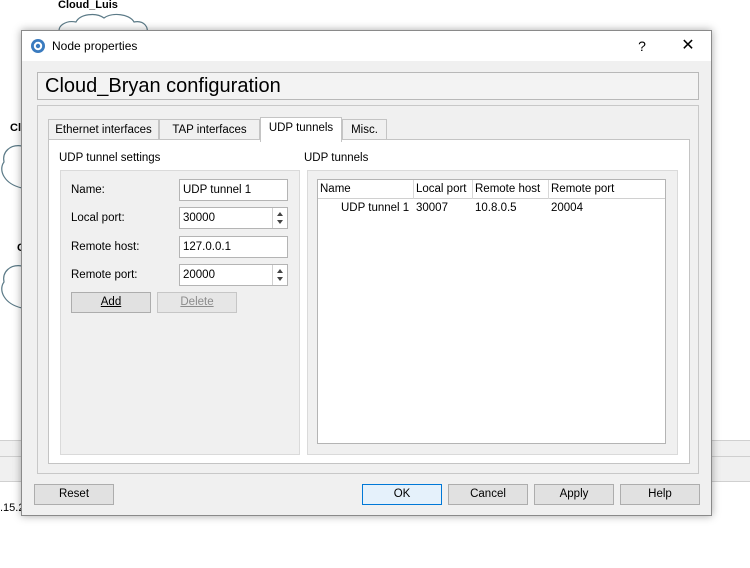 This screenshot has height=568, width=750. Describe the element at coordinates (432, 208) in the screenshot. I see `cell-local-port: 30007` at that location.